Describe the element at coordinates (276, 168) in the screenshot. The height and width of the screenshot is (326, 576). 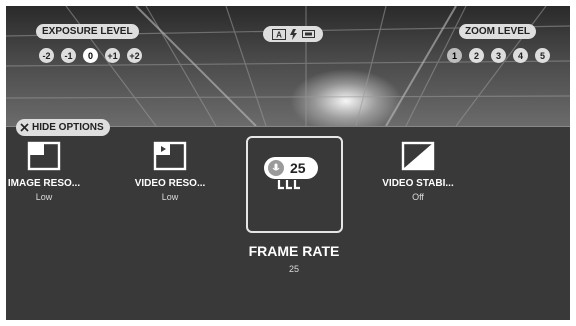
I see `microphone-icon` at that location.